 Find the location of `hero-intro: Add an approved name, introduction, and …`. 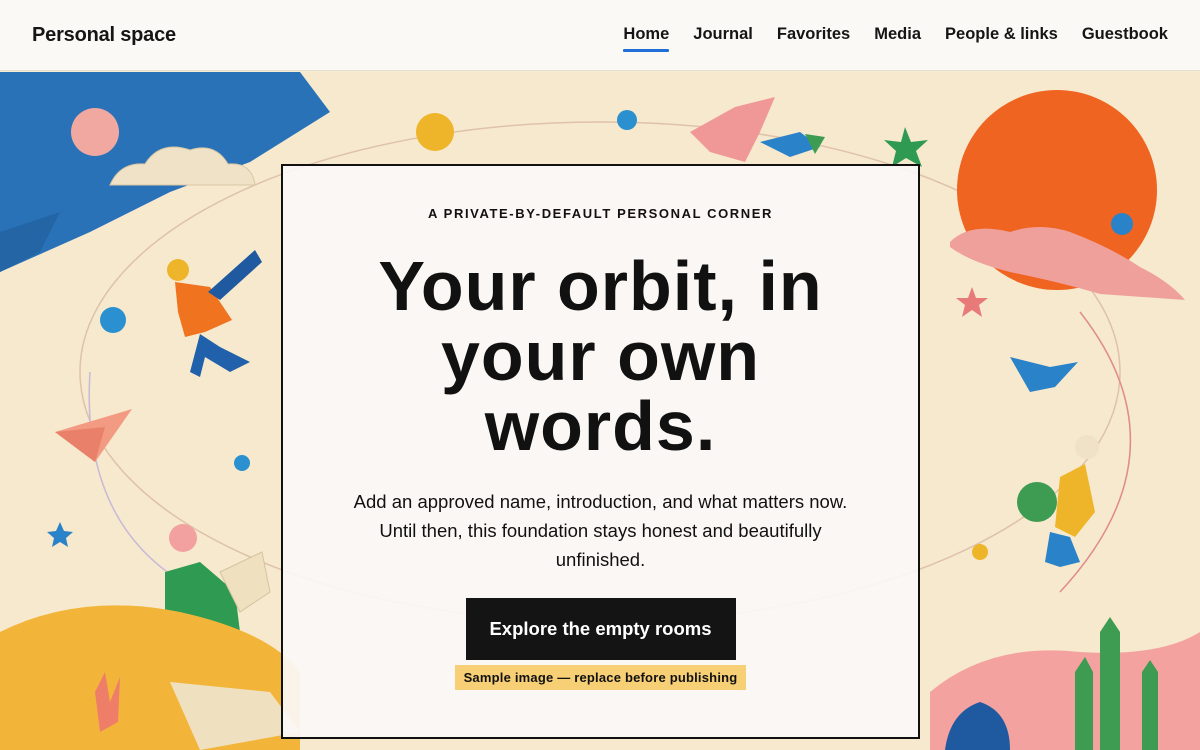

hero-intro: Add an approved name, introduction, and … is located at coordinates (600, 530).